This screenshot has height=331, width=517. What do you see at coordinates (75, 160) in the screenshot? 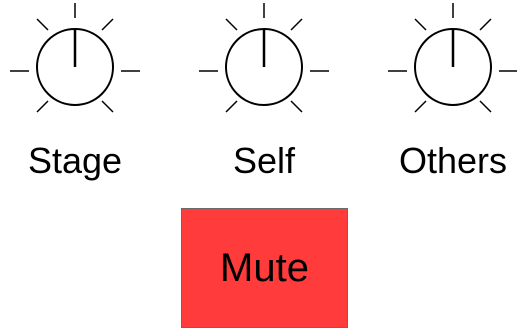
I see `knob-label-stage: Stage` at bounding box center [75, 160].